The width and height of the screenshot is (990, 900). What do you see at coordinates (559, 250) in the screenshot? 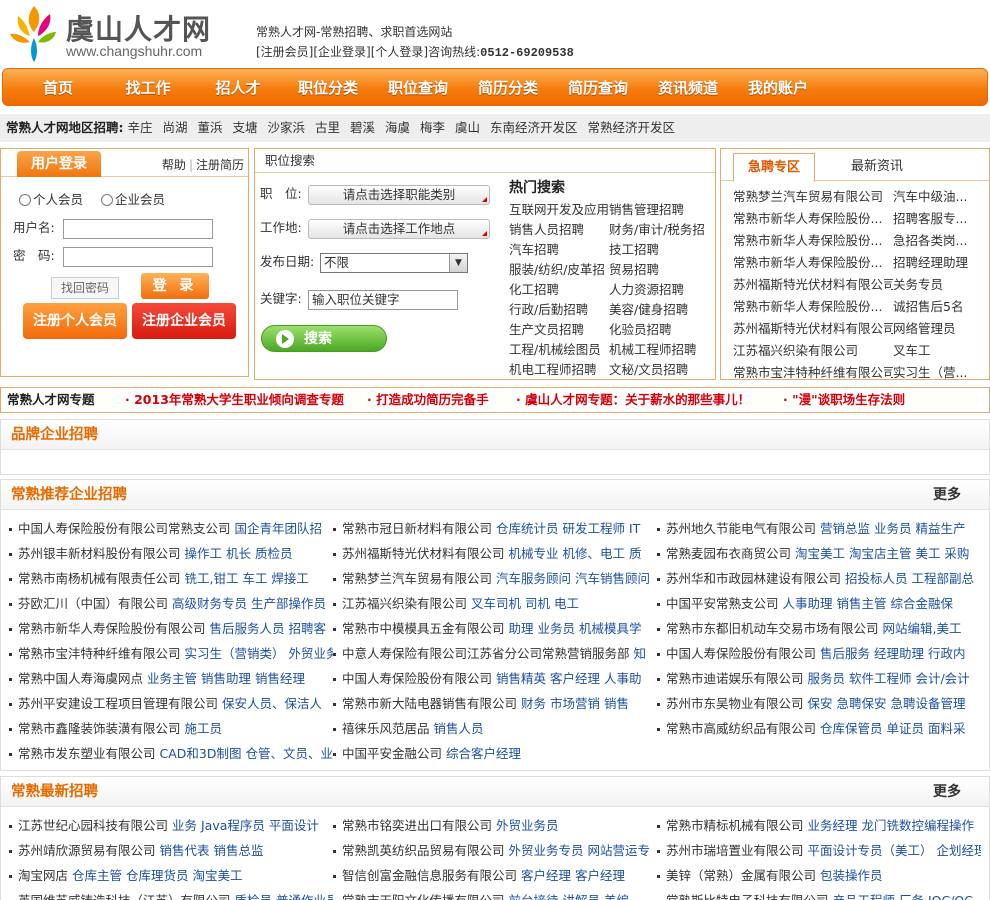
I see `hot-search-item: 汽车招聘` at bounding box center [559, 250].